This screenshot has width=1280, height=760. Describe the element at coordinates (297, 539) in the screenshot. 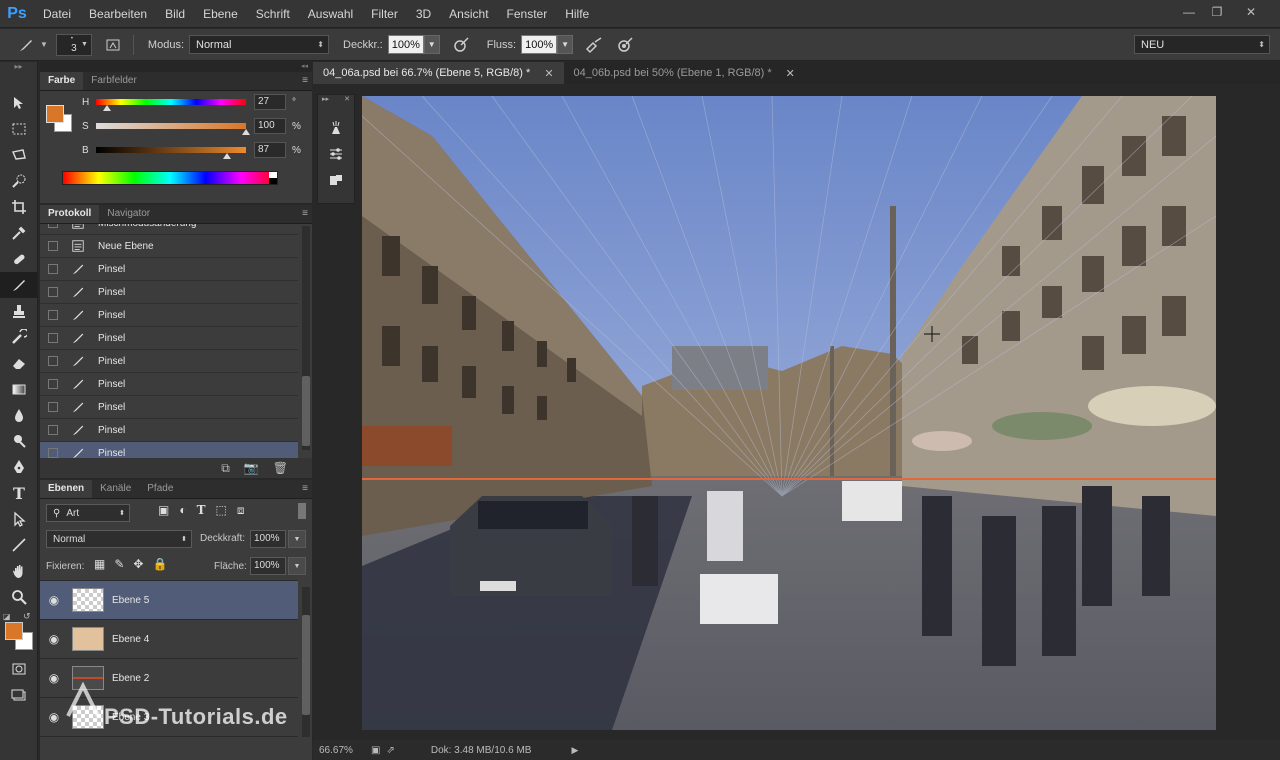

I see `layer-opacity-dropdown: ▼` at that location.